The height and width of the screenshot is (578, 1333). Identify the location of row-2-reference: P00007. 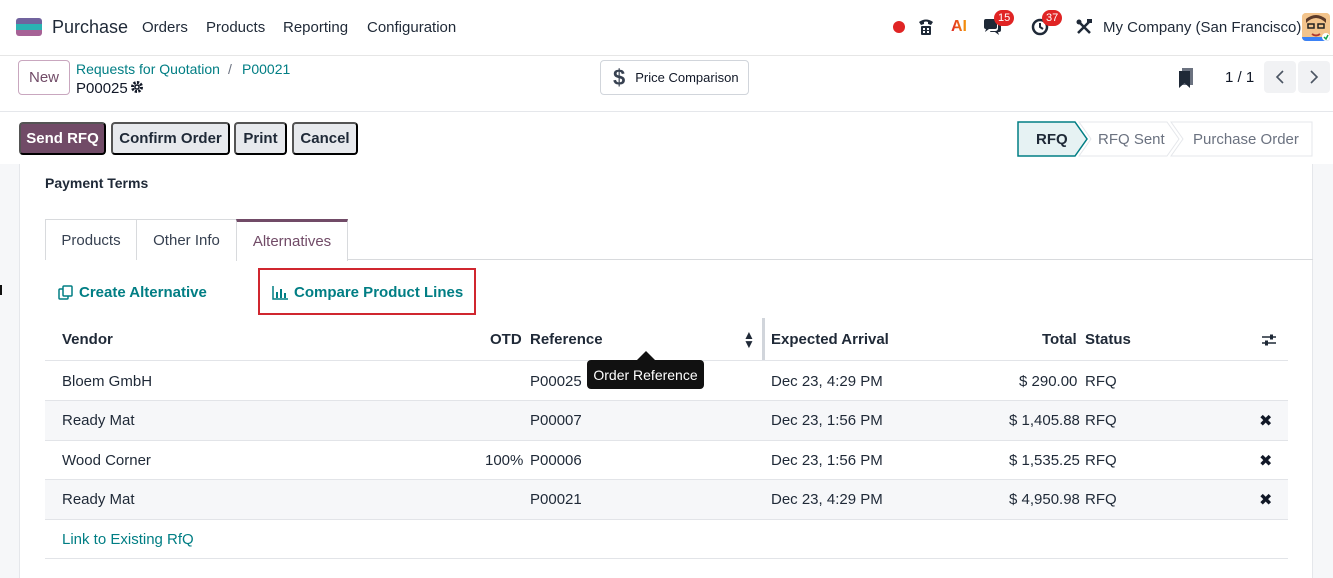
(556, 420).